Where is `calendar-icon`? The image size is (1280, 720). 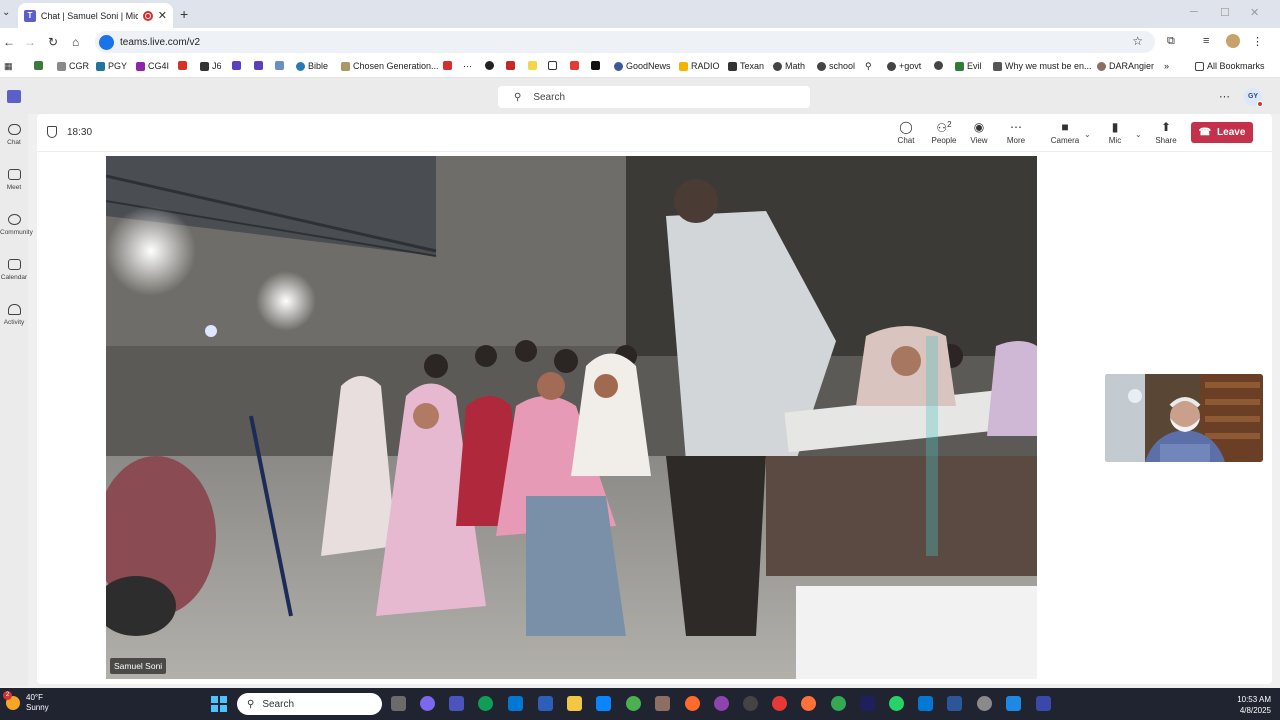 calendar-icon is located at coordinates (14, 264).